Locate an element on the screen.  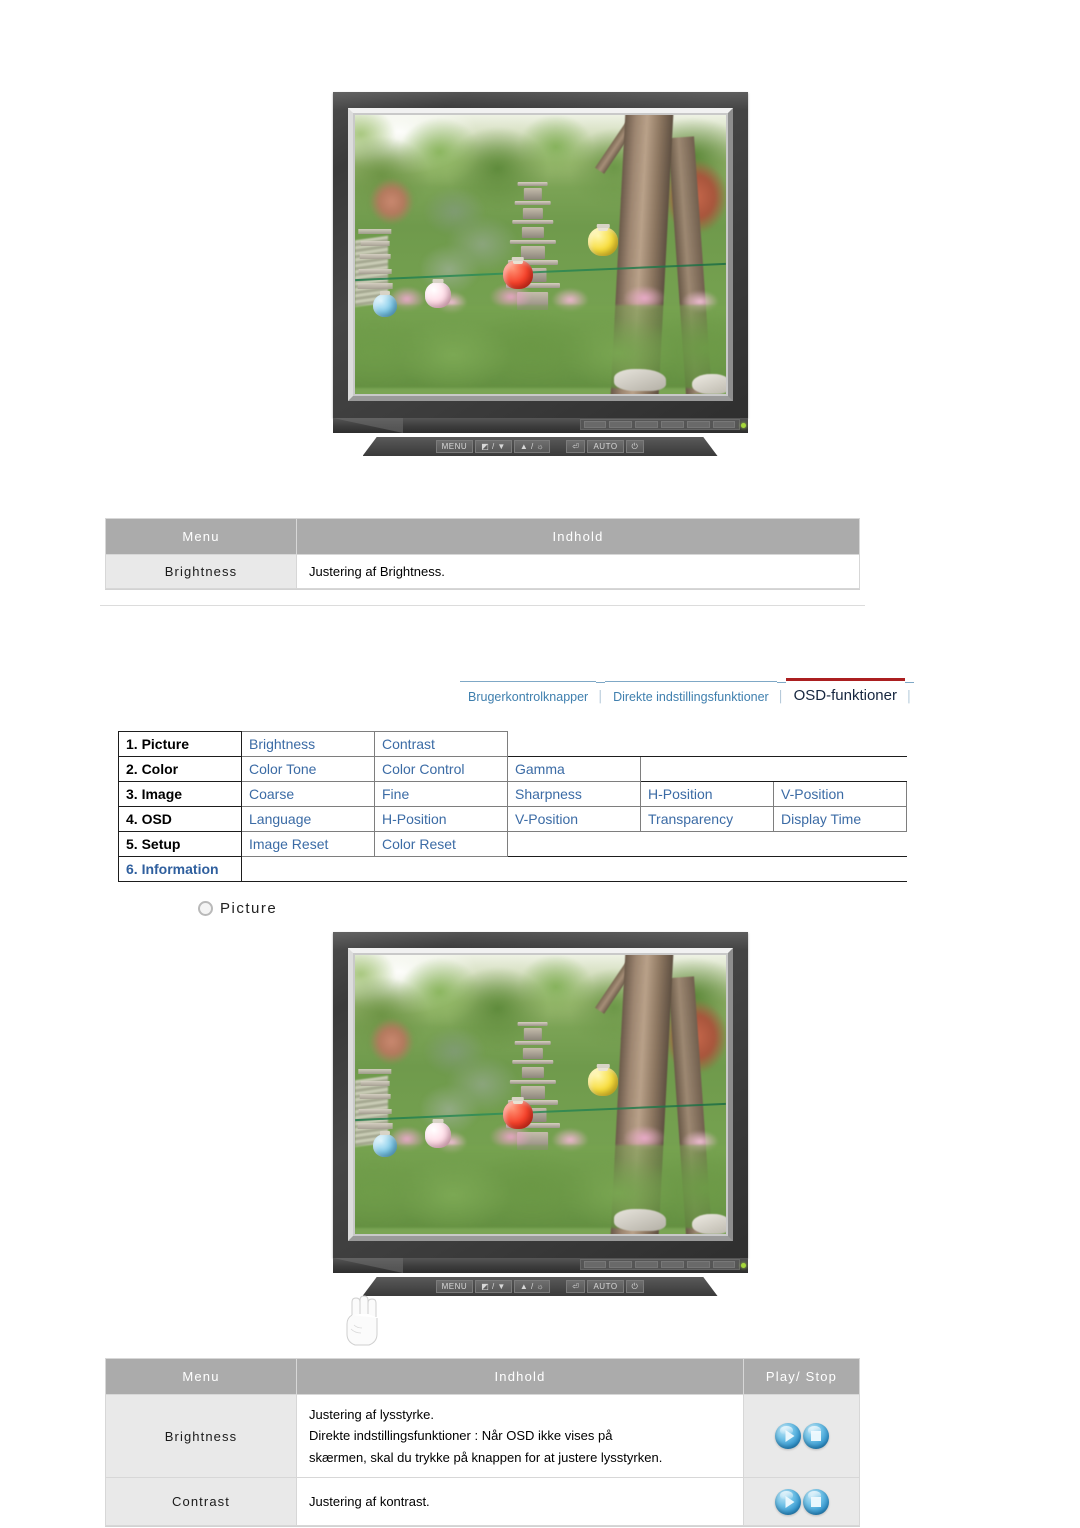
osd-item-contrast: Contrast is located at coordinates (441, 744).